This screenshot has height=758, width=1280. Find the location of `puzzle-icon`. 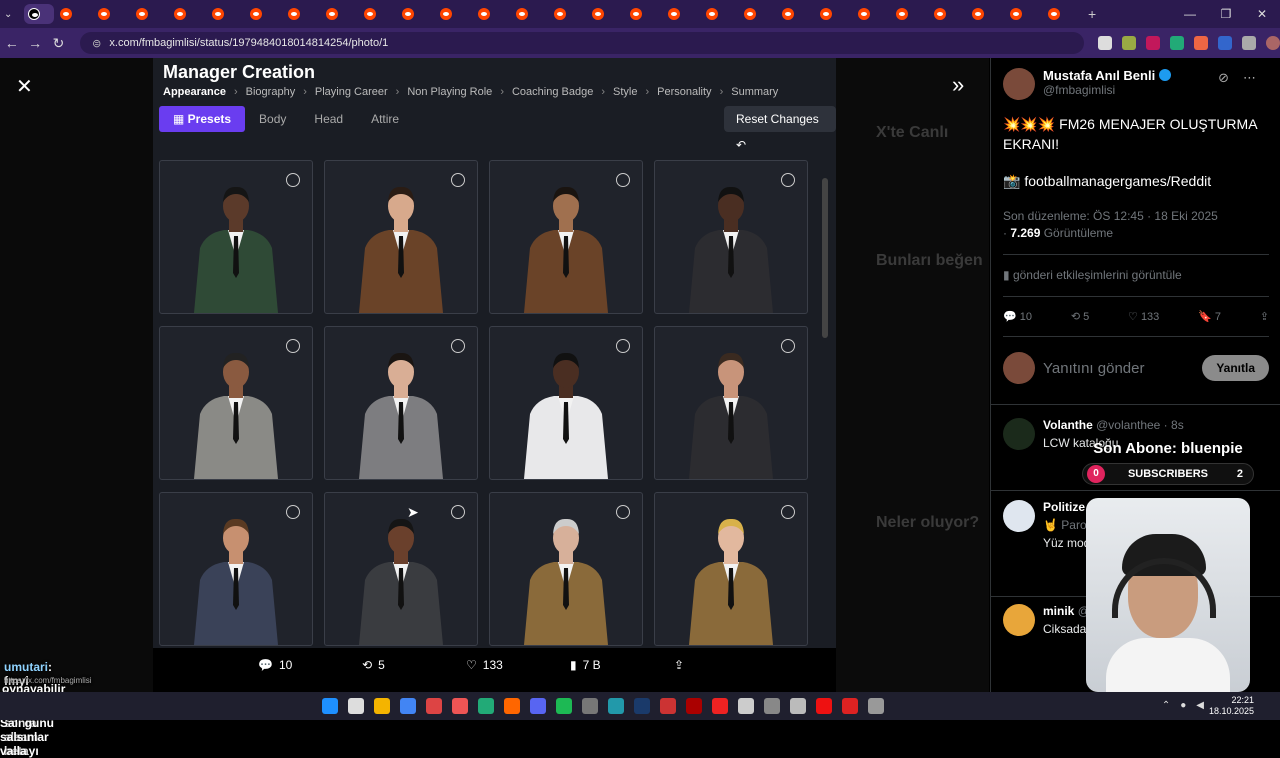

puzzle-icon is located at coordinates (1249, 43).